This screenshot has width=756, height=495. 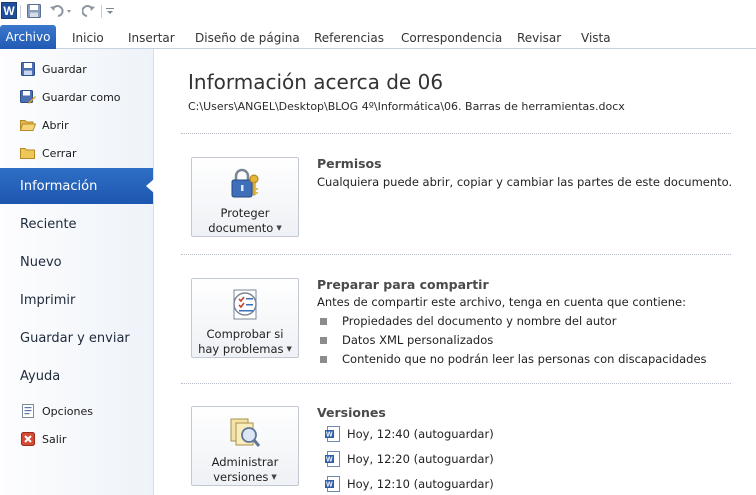 What do you see at coordinates (76, 262) in the screenshot?
I see `nav-tab-nuevo: Nuevo` at bounding box center [76, 262].